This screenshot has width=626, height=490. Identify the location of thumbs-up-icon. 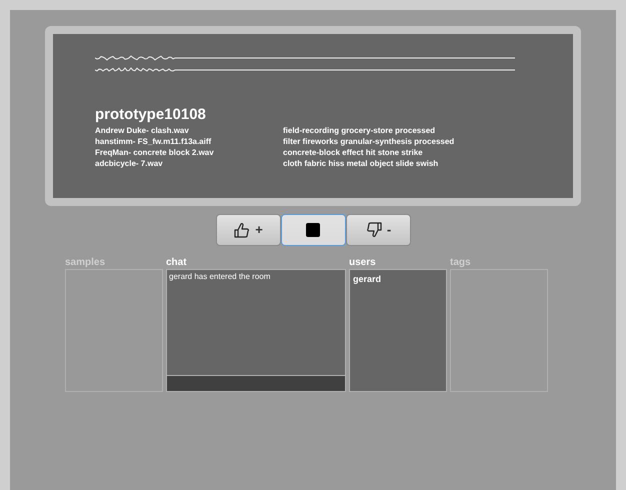
(242, 230).